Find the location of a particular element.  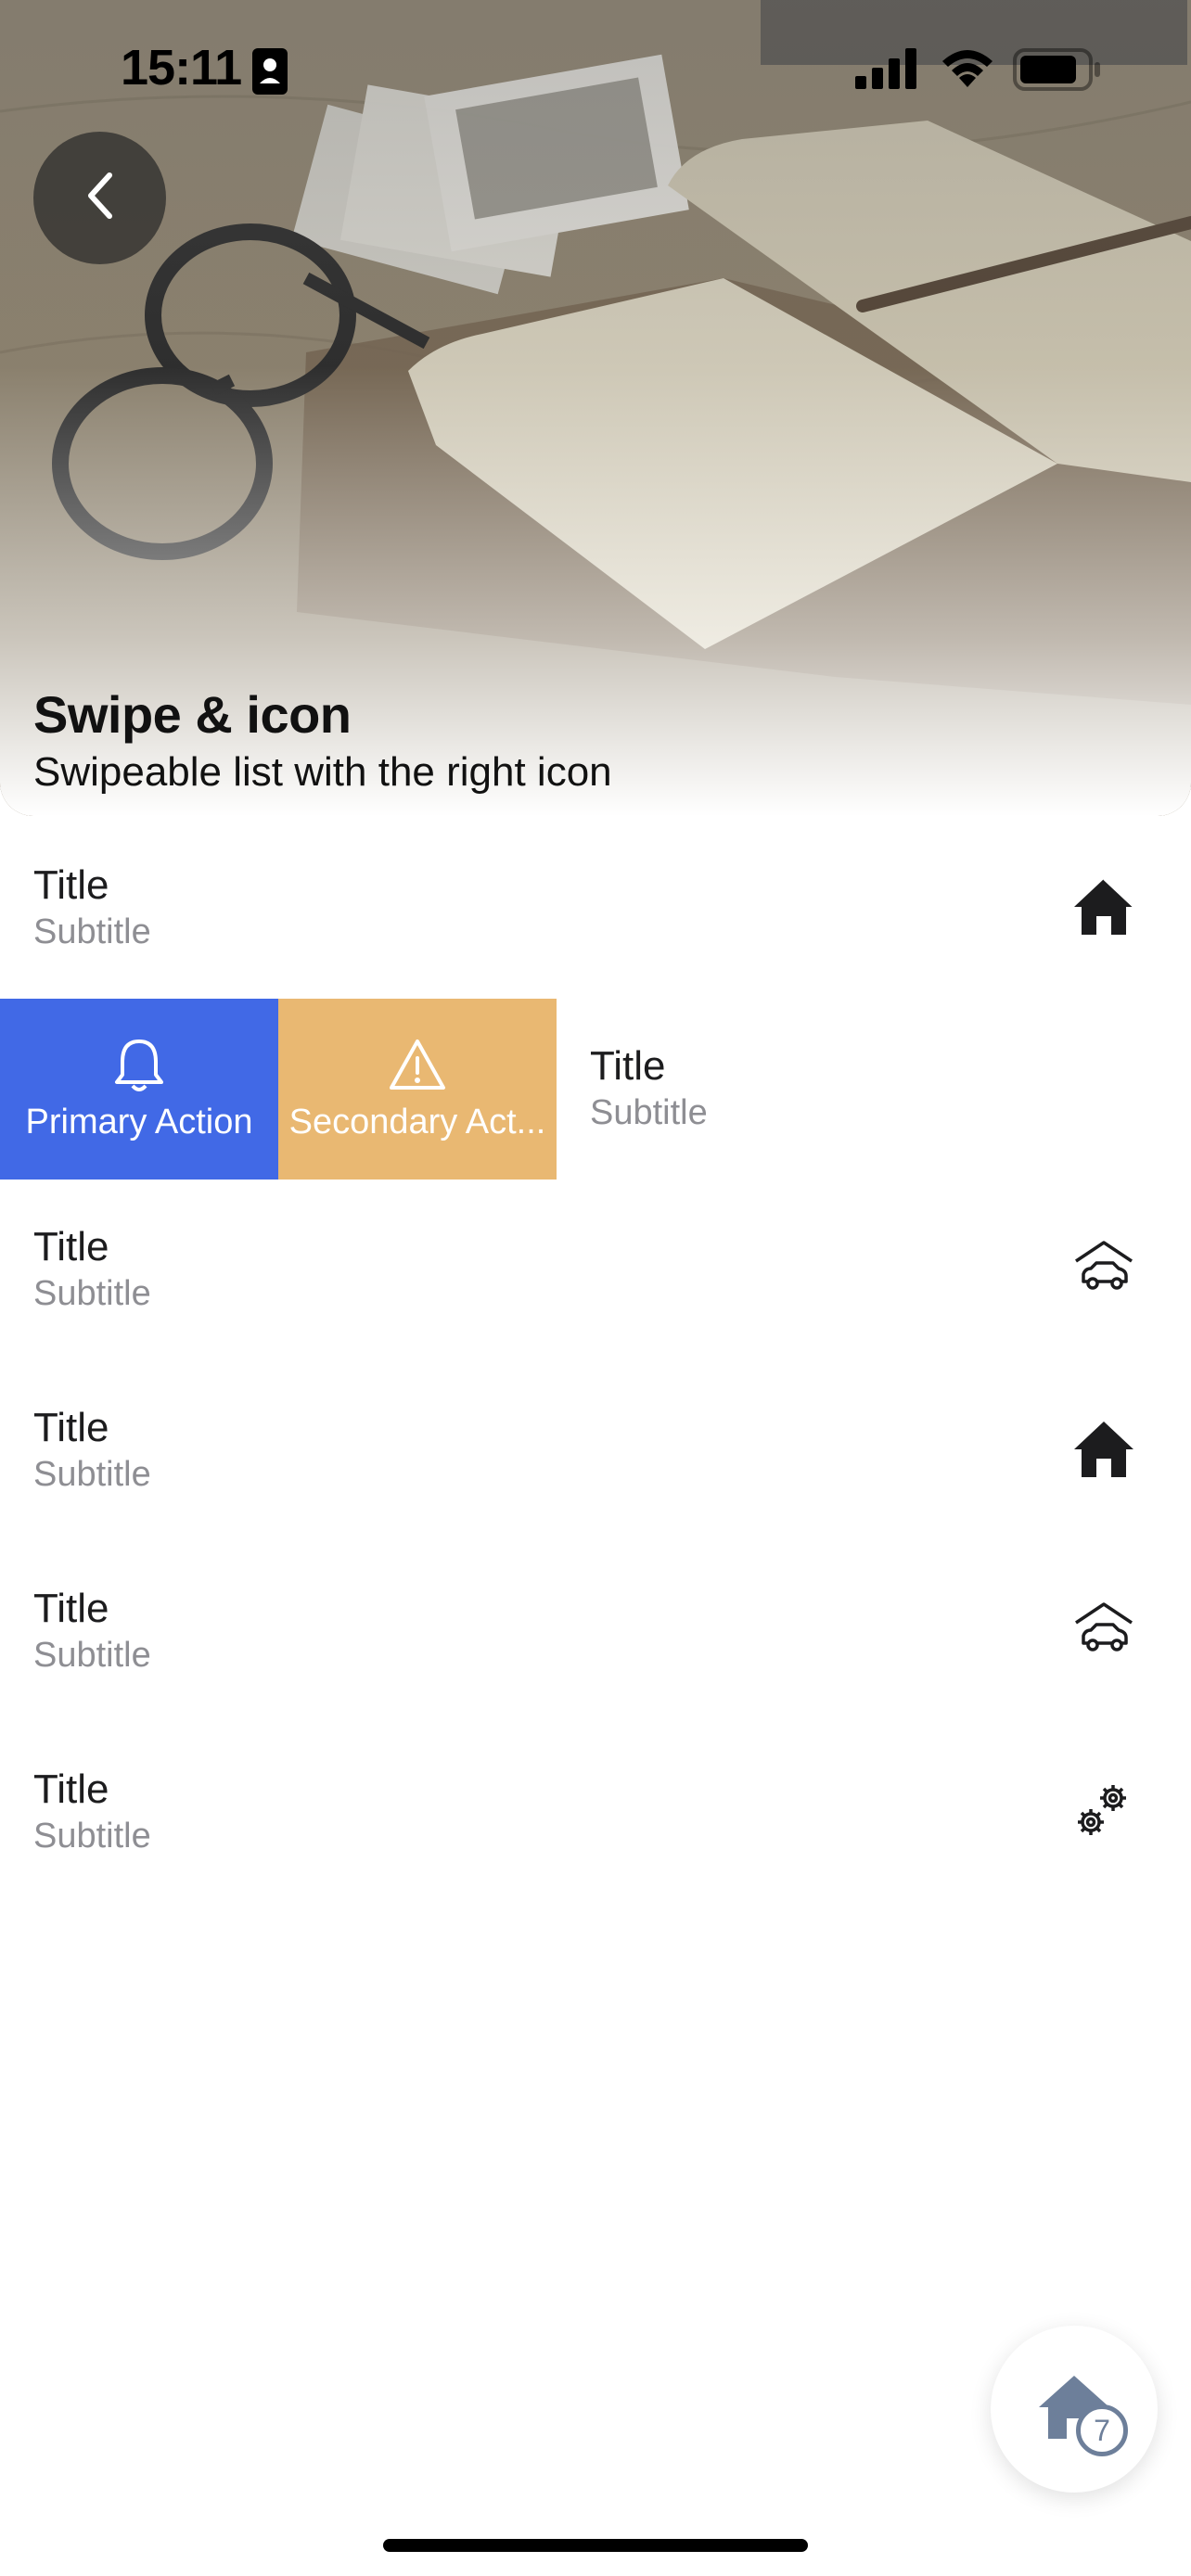

primary-action-label: Primary Action is located at coordinates (139, 1122).